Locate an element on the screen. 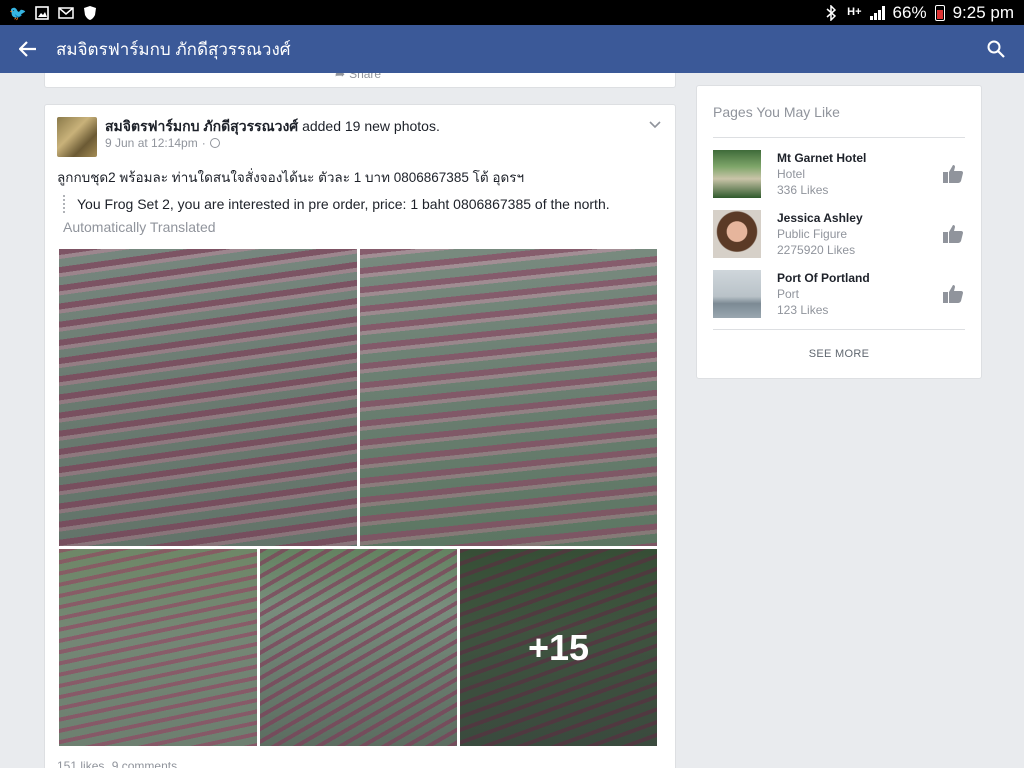 This screenshot has height=768, width=1024. mail-icon is located at coordinates (66, 13).